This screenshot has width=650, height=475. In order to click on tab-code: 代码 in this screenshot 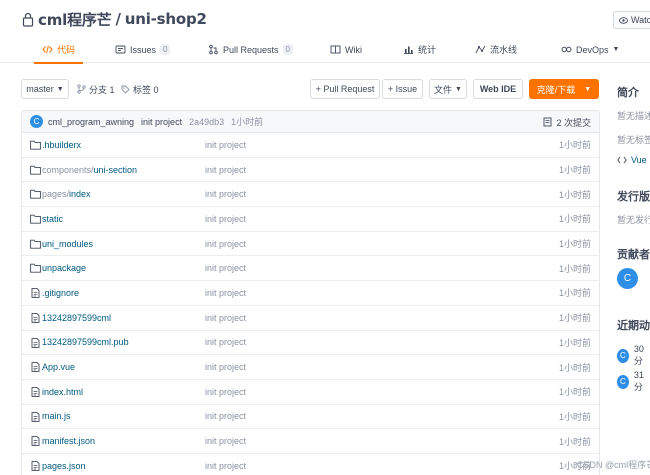, I will do `click(58, 50)`.